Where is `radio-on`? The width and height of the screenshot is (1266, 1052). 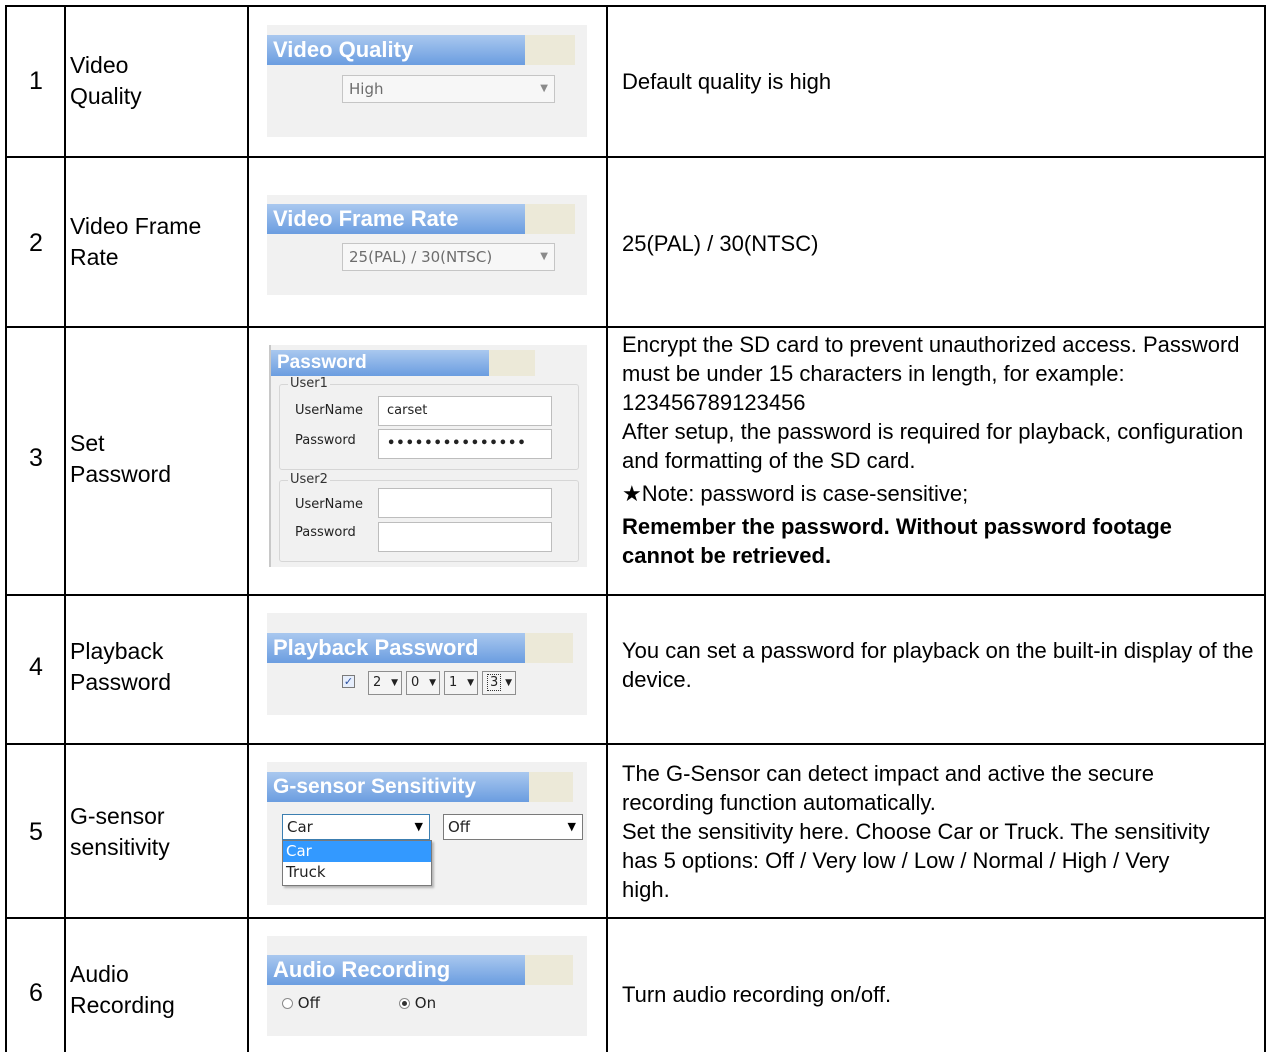
radio-on is located at coordinates (404, 1003).